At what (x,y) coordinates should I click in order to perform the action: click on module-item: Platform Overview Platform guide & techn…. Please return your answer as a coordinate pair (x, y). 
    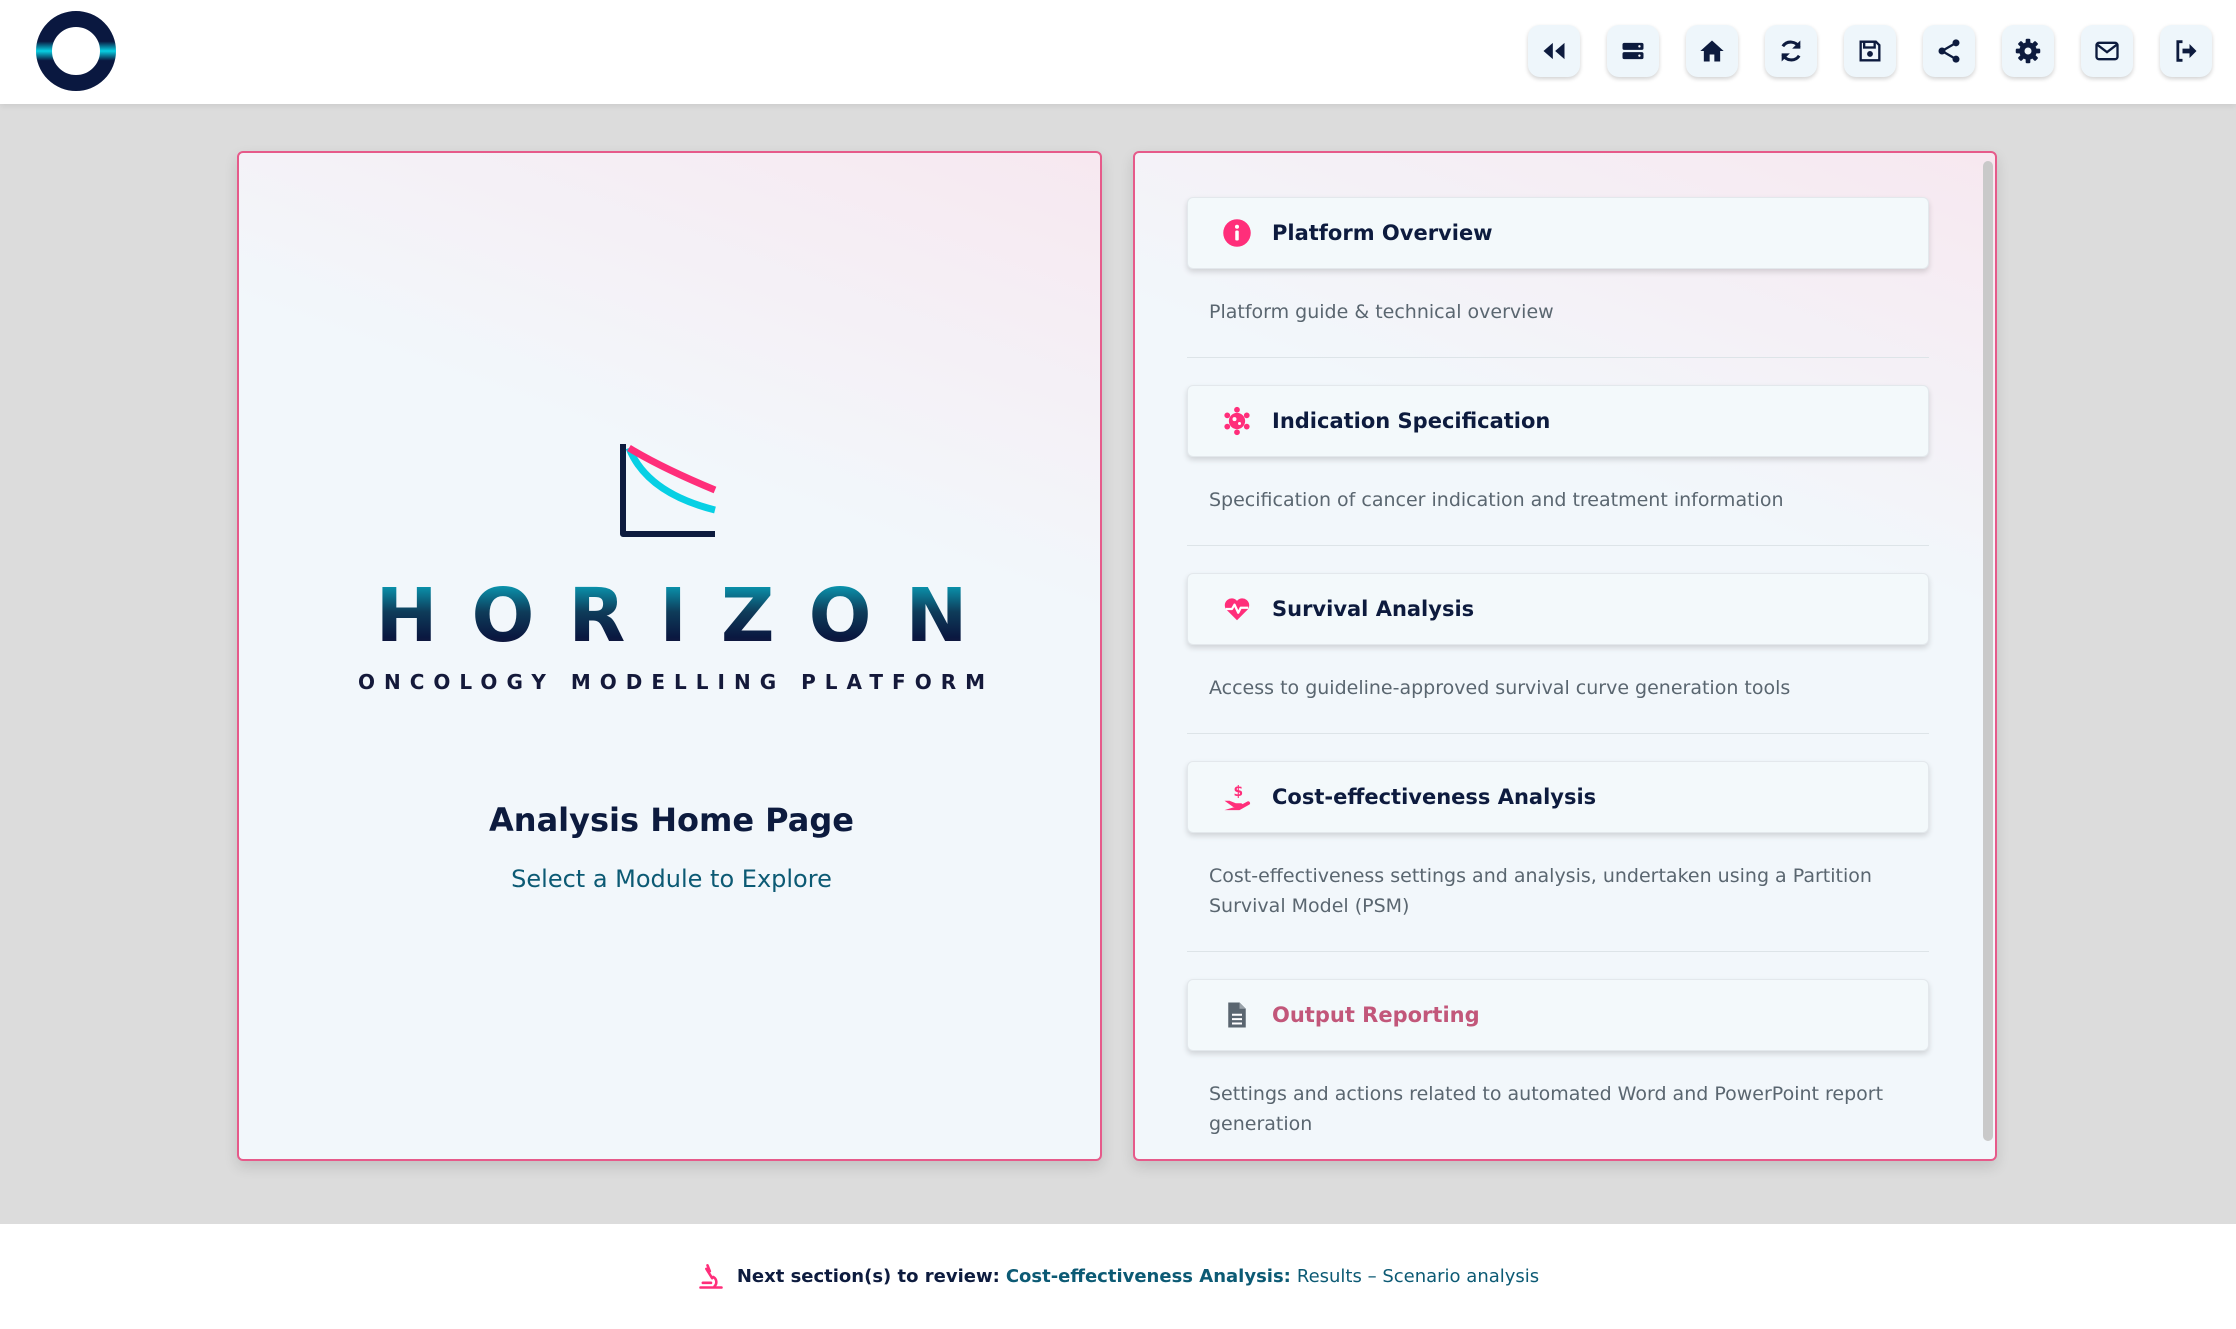
    Looking at the image, I should click on (1558, 277).